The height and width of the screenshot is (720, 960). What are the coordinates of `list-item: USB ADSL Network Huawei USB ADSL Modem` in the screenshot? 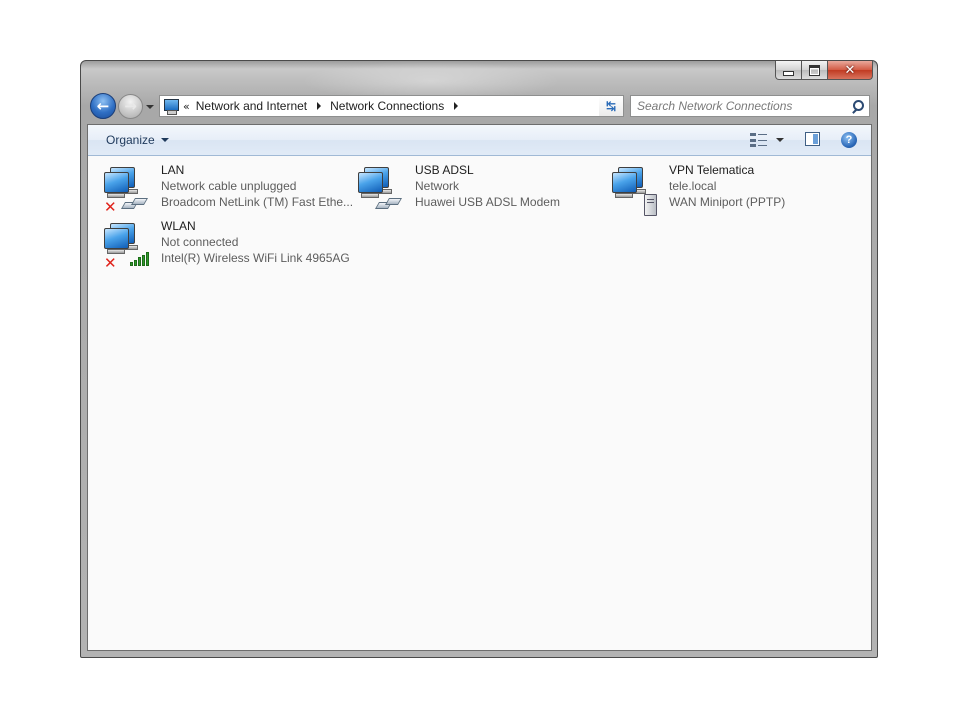 It's located at (467, 188).